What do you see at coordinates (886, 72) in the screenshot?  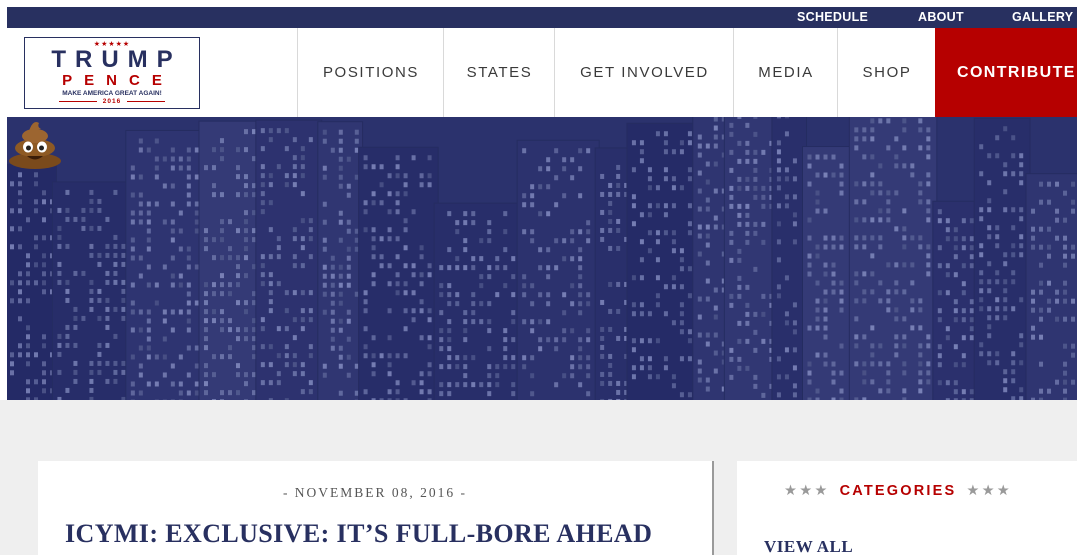 I see `nav-item-shop: SHOP` at bounding box center [886, 72].